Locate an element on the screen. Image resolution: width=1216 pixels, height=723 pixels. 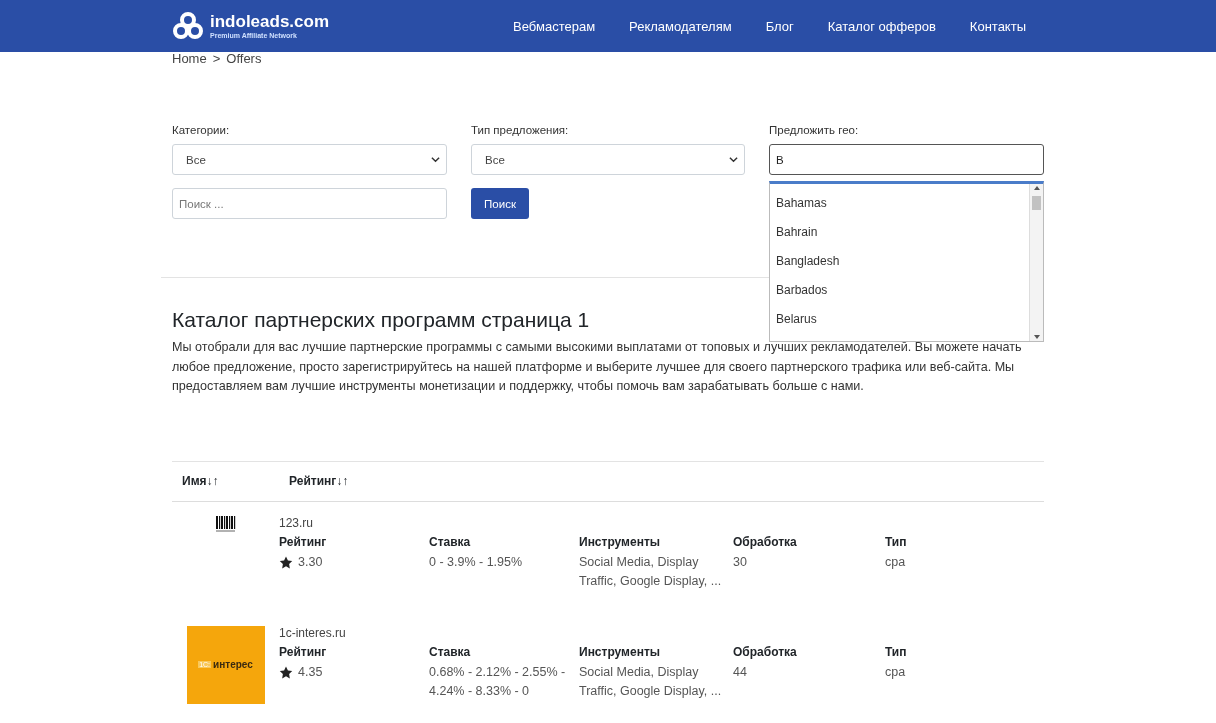
suggestion-item: Belarus is located at coordinates (899, 318).